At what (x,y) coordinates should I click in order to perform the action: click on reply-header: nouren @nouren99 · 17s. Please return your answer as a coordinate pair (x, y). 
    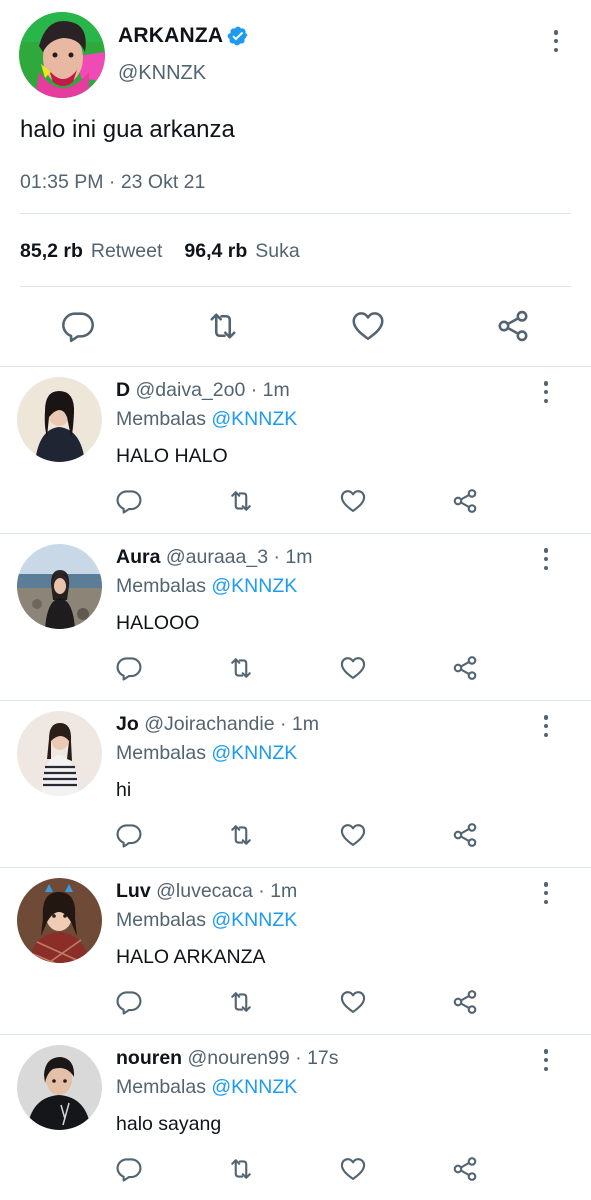
    Looking at the image, I should click on (227, 1058).